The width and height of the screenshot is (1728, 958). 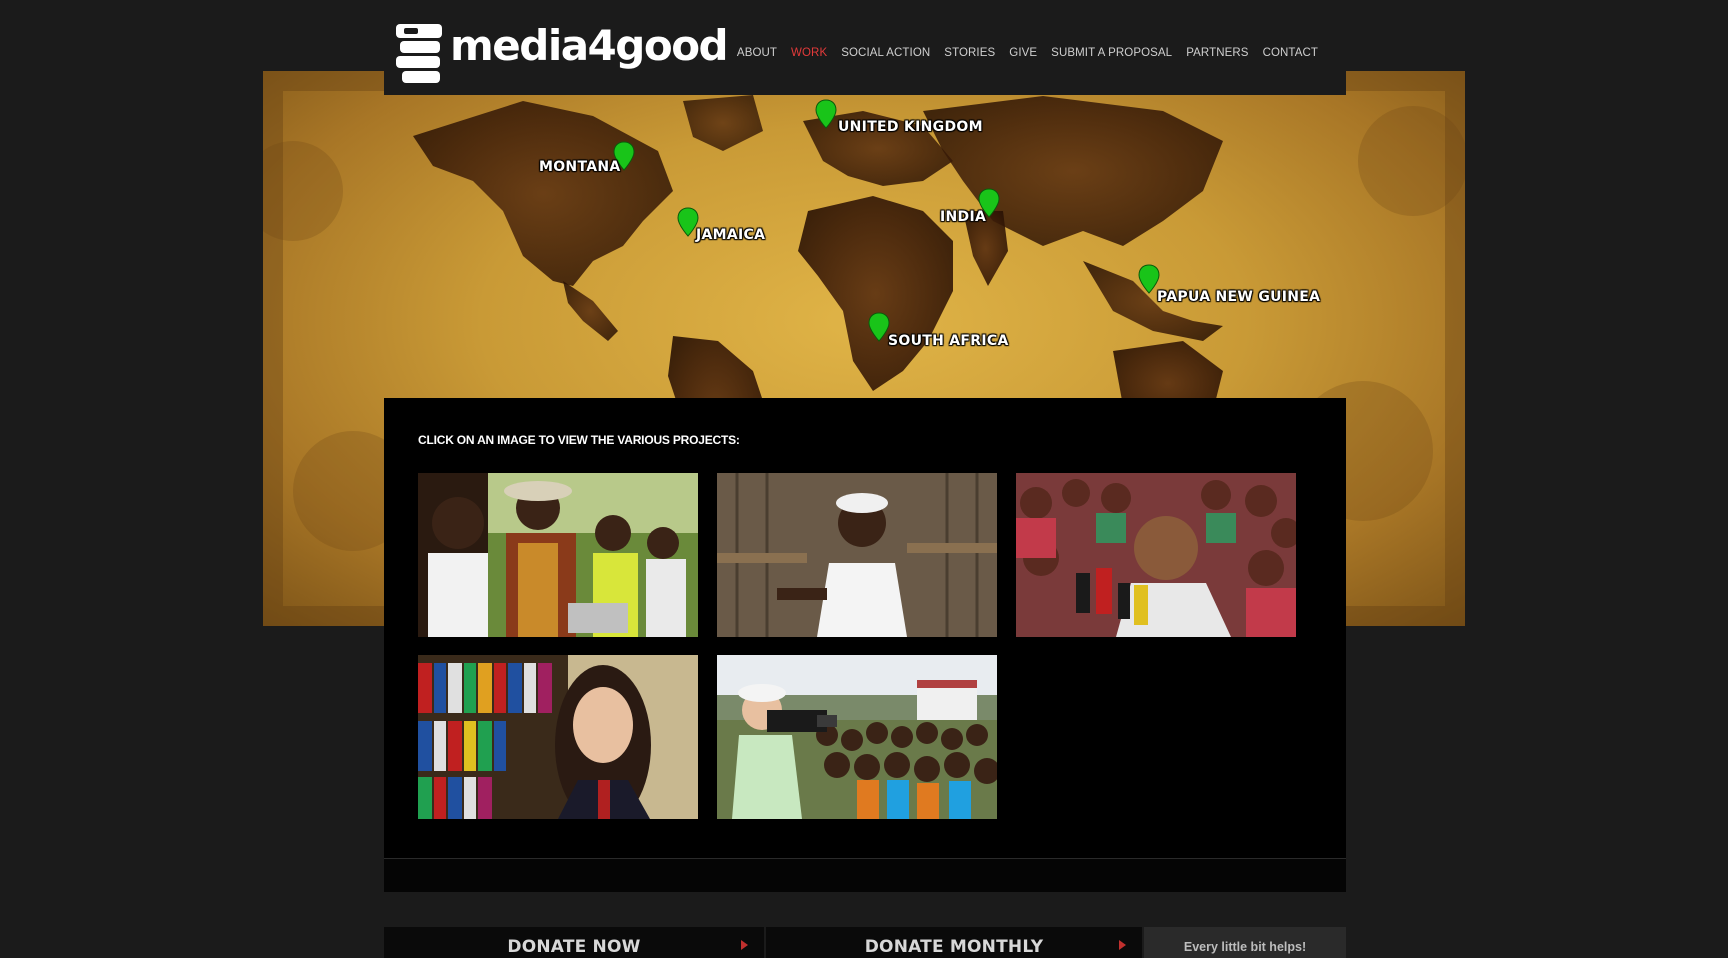 I want to click on map-label-india: INDIA, so click(x=963, y=217).